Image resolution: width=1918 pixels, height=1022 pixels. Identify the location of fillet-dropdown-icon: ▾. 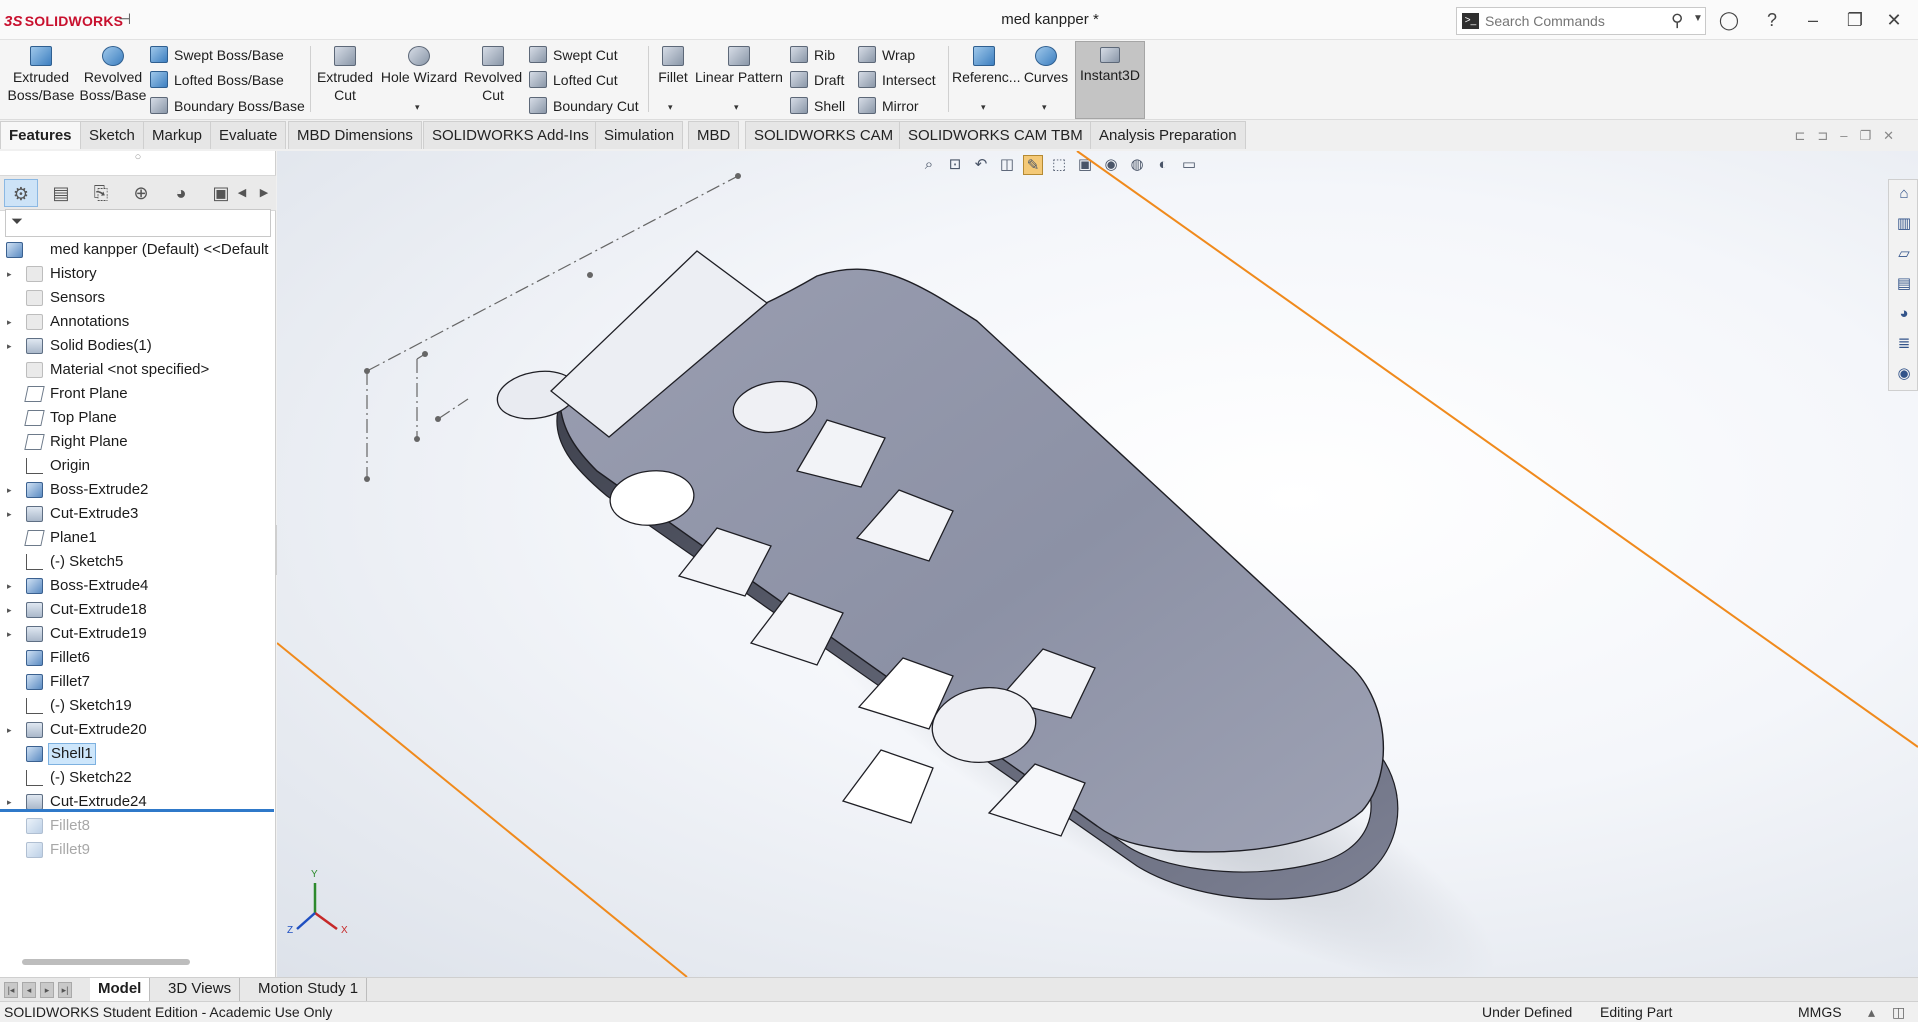
(670, 107).